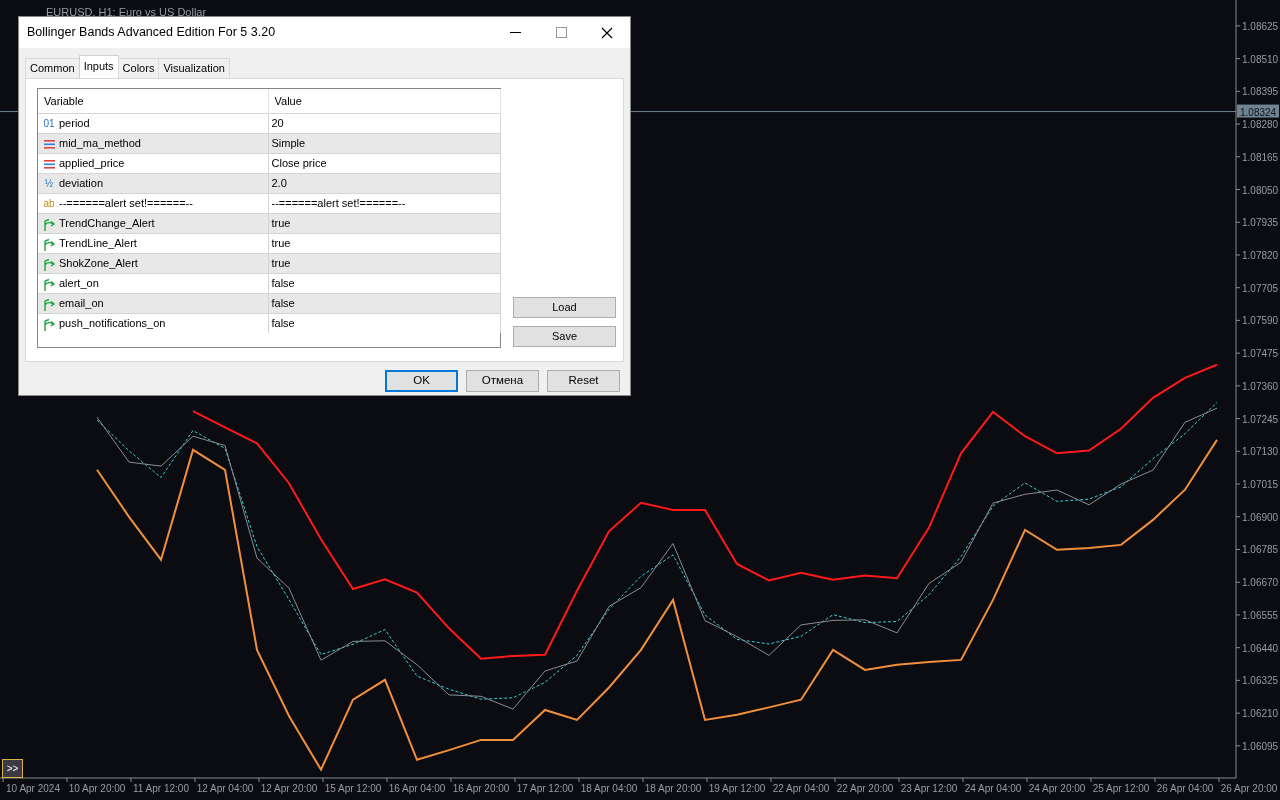 Image resolution: width=1280 pixels, height=800 pixels. What do you see at coordinates (609, 788) in the screenshot?
I see `time-axis-label: 18 Apr 04:00` at bounding box center [609, 788].